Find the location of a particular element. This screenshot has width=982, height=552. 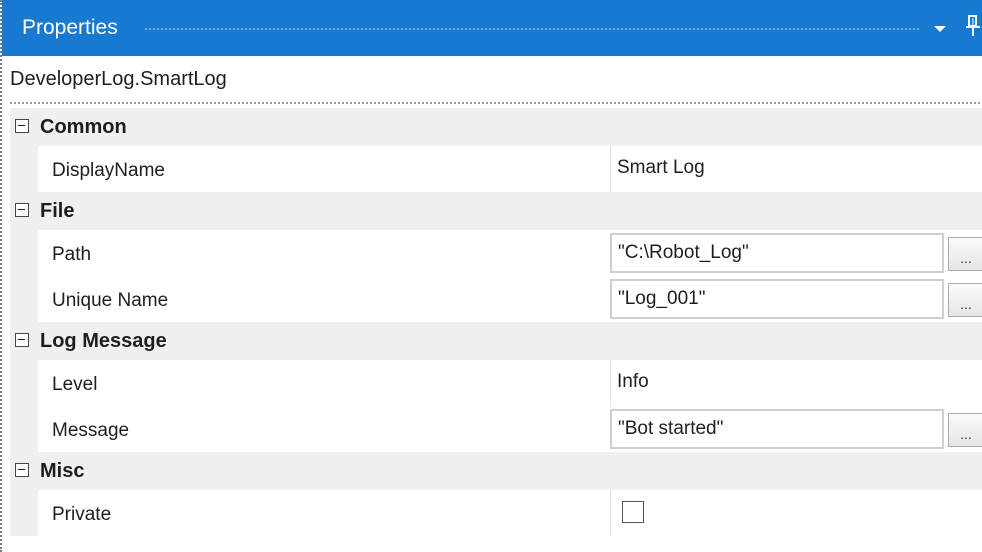

property-name: DisplayName is located at coordinates (108, 170).